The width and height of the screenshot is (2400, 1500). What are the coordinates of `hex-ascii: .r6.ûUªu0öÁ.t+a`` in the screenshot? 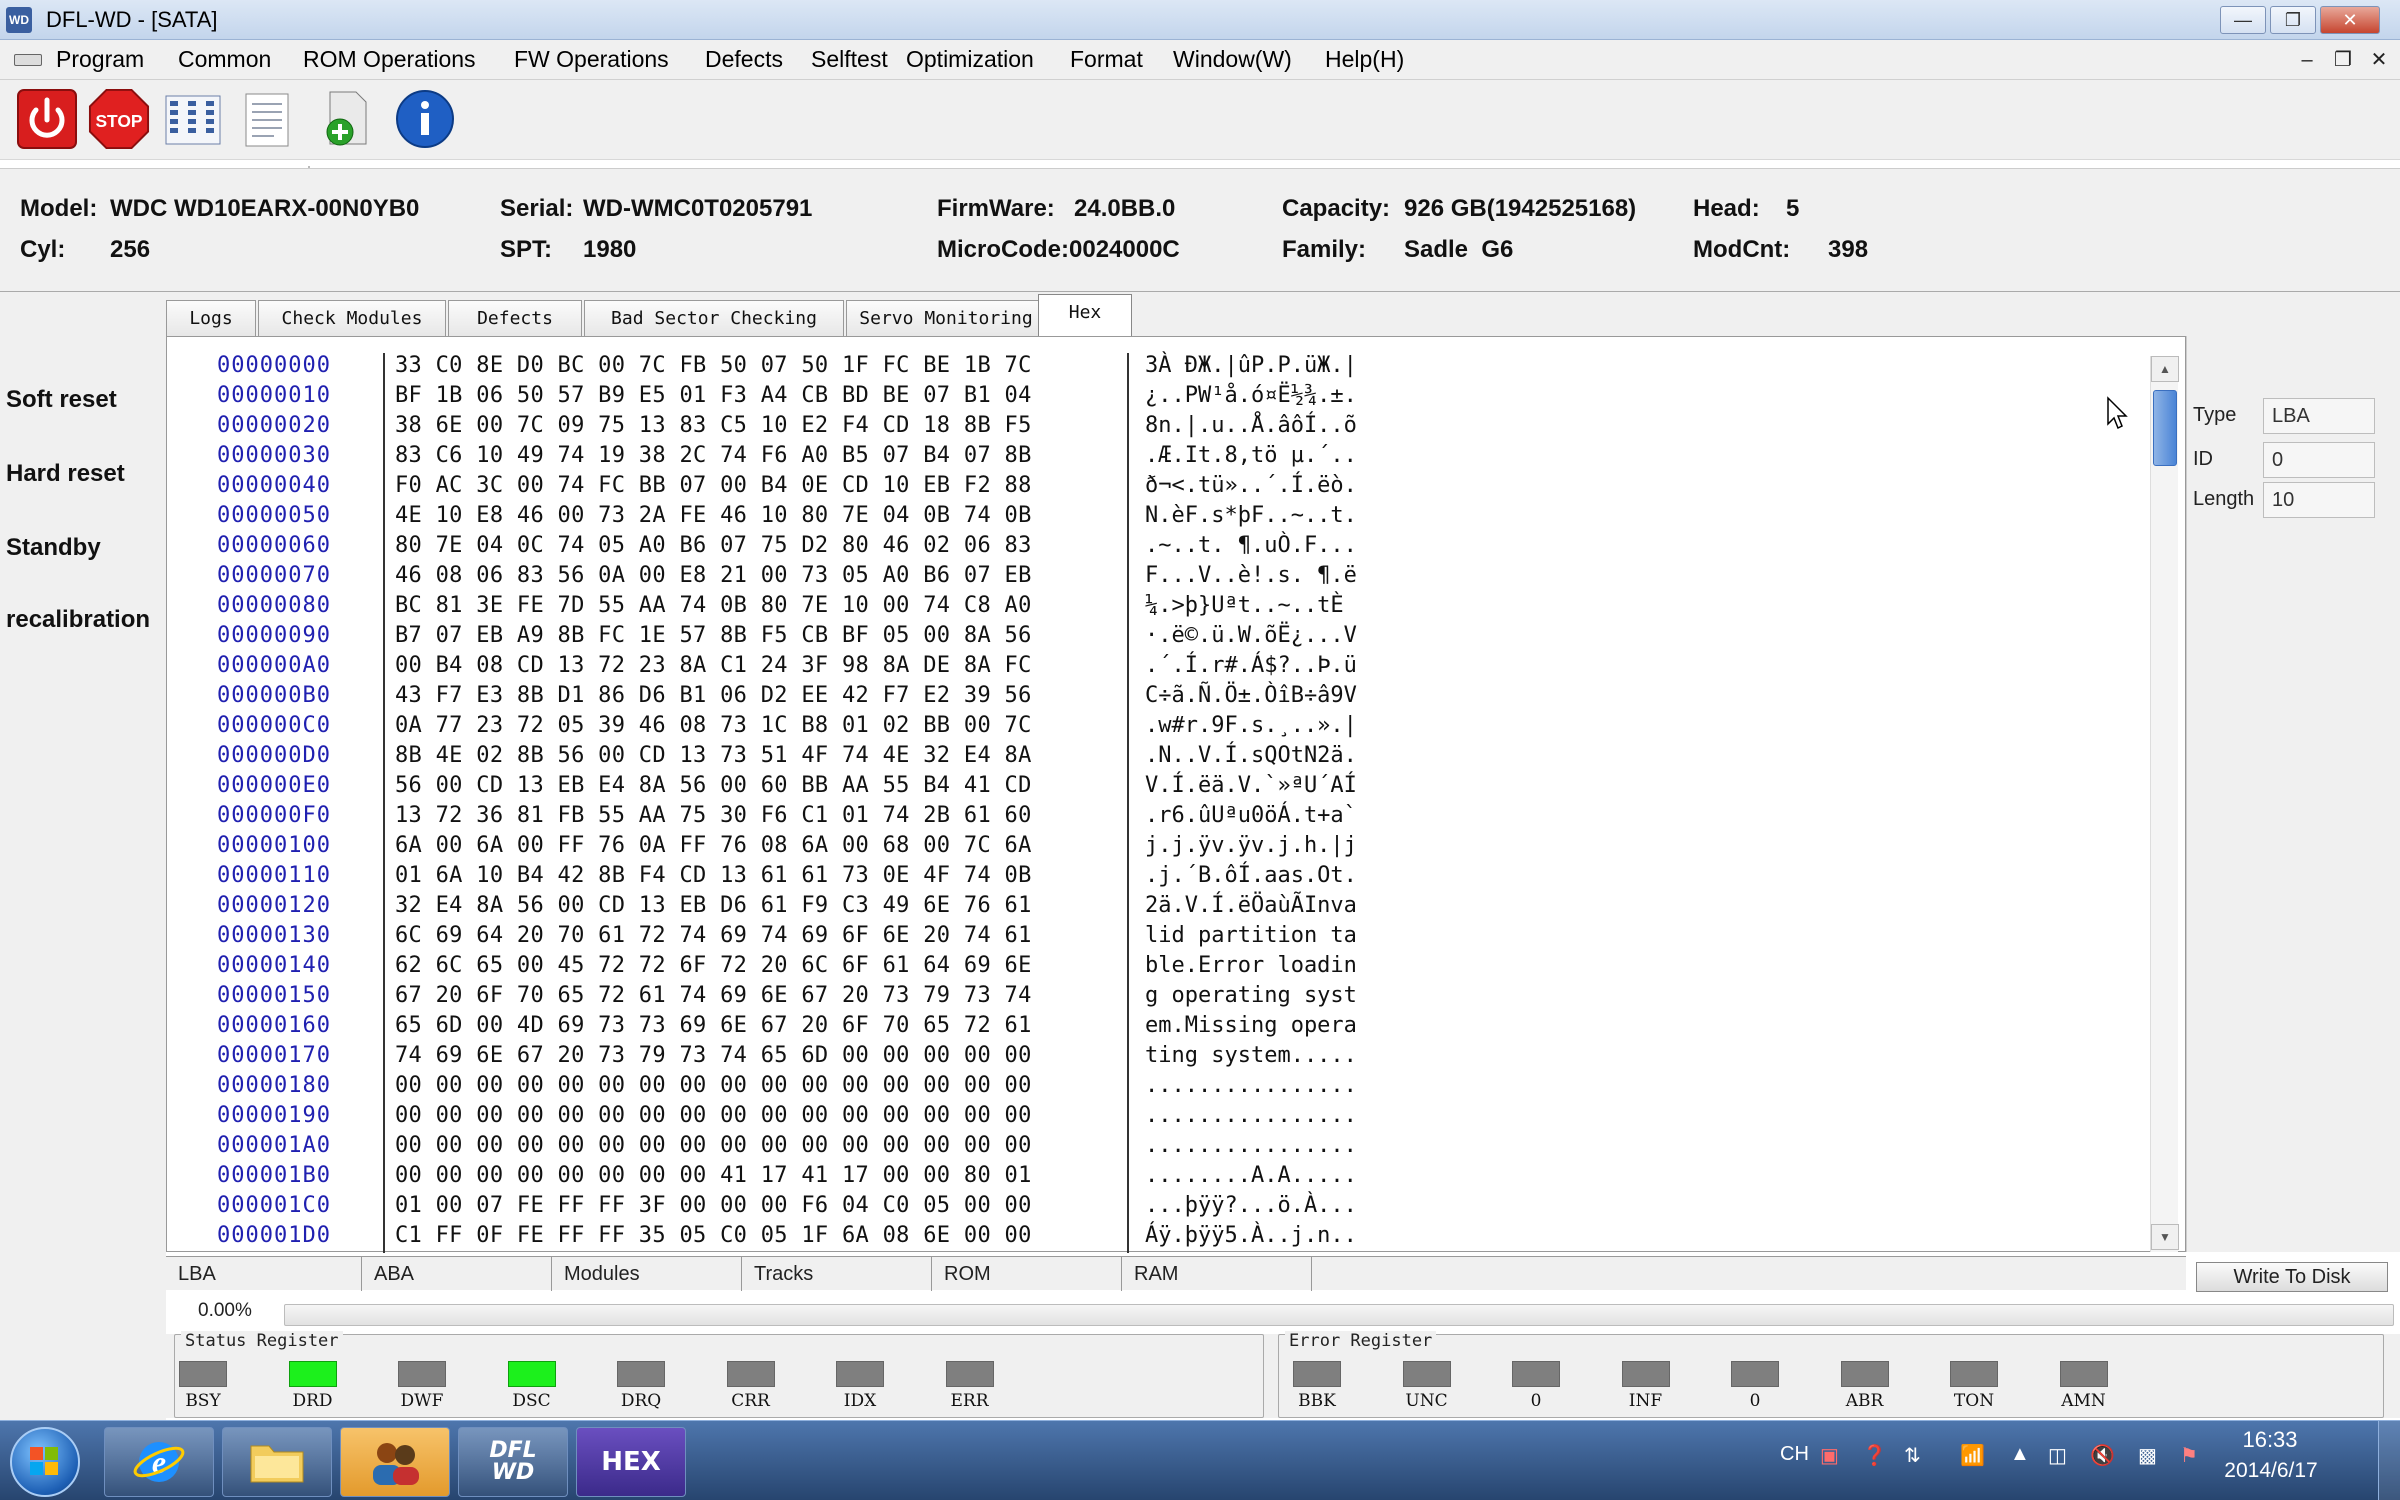 It's located at (1251, 816).